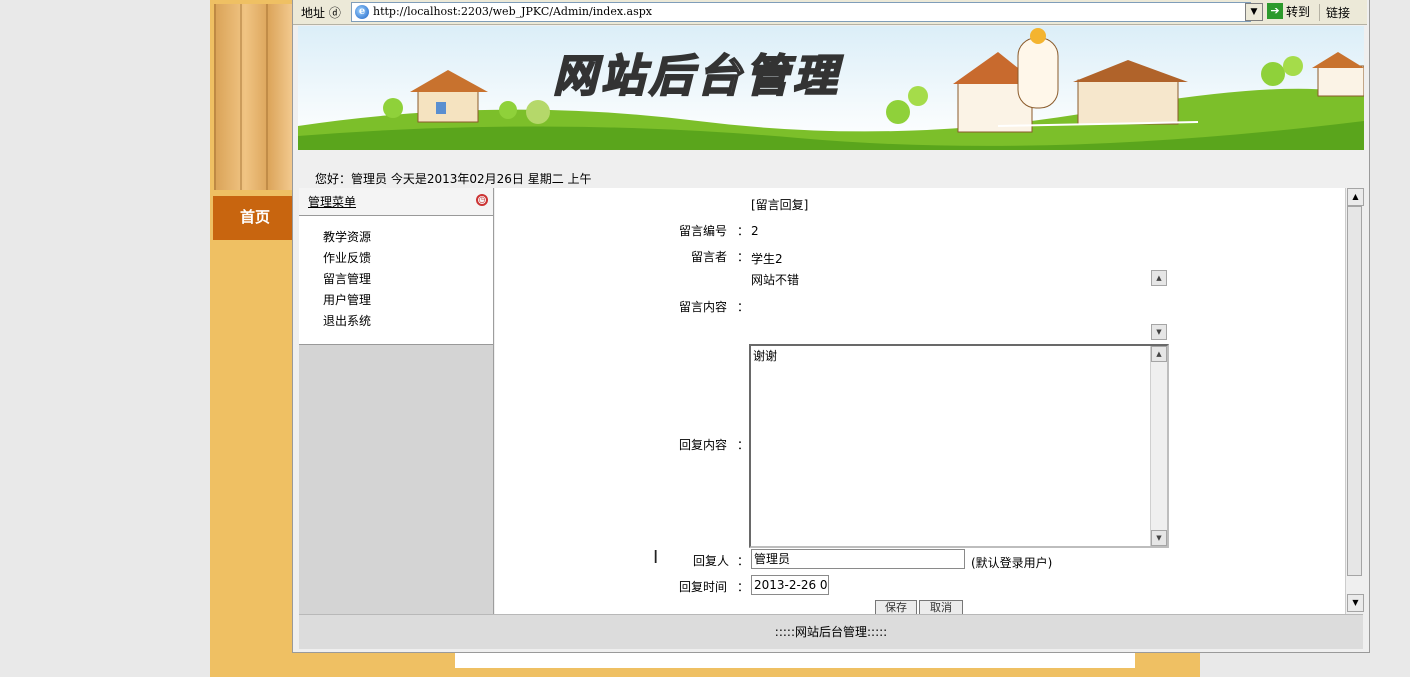 This screenshot has height=677, width=1410. I want to click on replier-label: 回复人, so click(711, 561).